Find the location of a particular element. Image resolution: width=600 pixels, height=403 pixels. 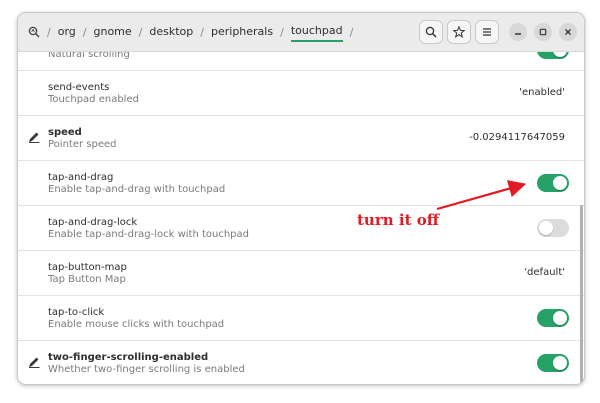

annotation-arrow is located at coordinates (481, 195).